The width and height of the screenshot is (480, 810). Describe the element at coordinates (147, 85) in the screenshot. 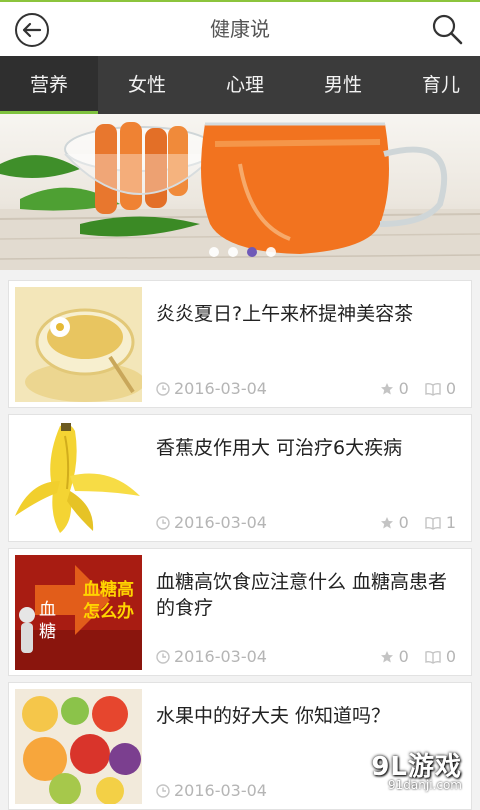

I see `tab-women: 女性` at that location.